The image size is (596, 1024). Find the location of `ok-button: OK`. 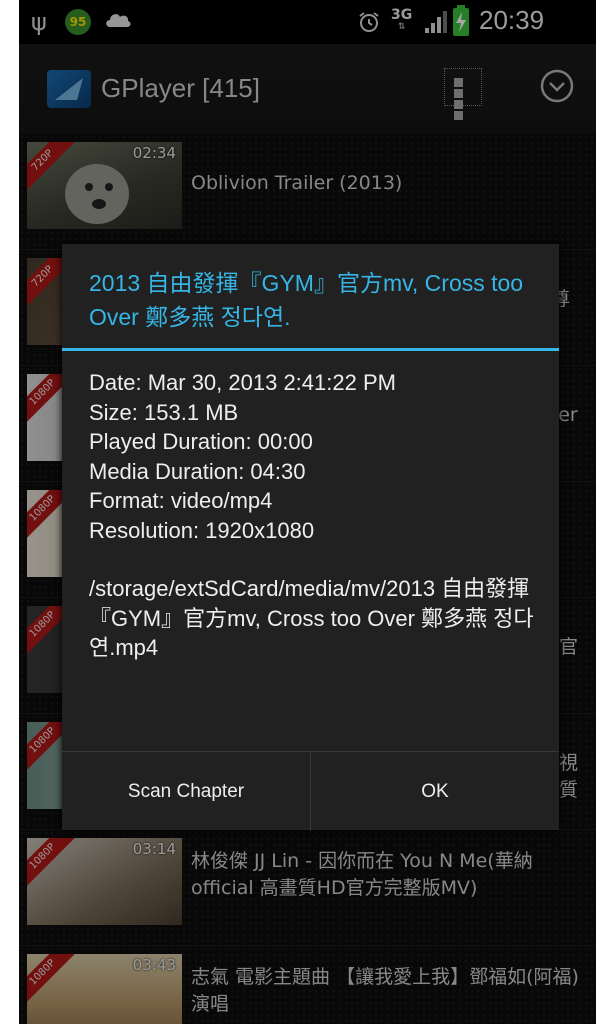

ok-button: OK is located at coordinates (435, 791).